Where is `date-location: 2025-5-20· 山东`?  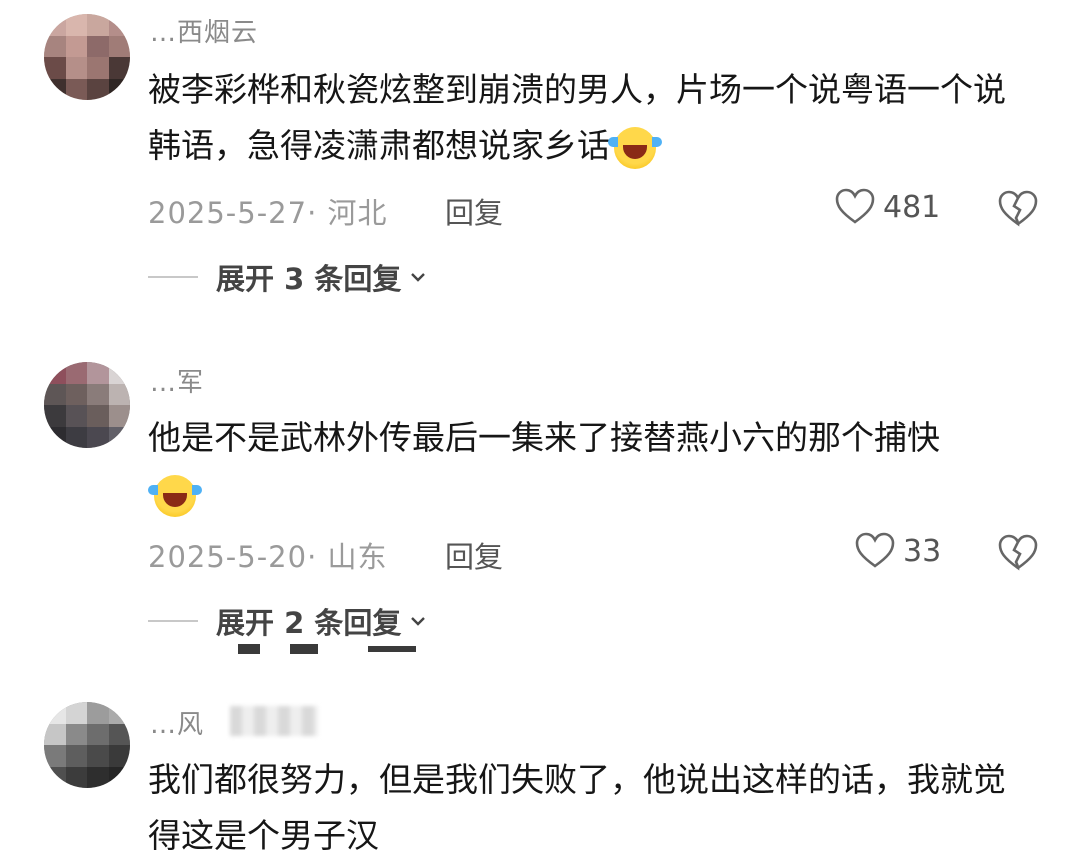 date-location: 2025-5-20· 山东 is located at coordinates (268, 557).